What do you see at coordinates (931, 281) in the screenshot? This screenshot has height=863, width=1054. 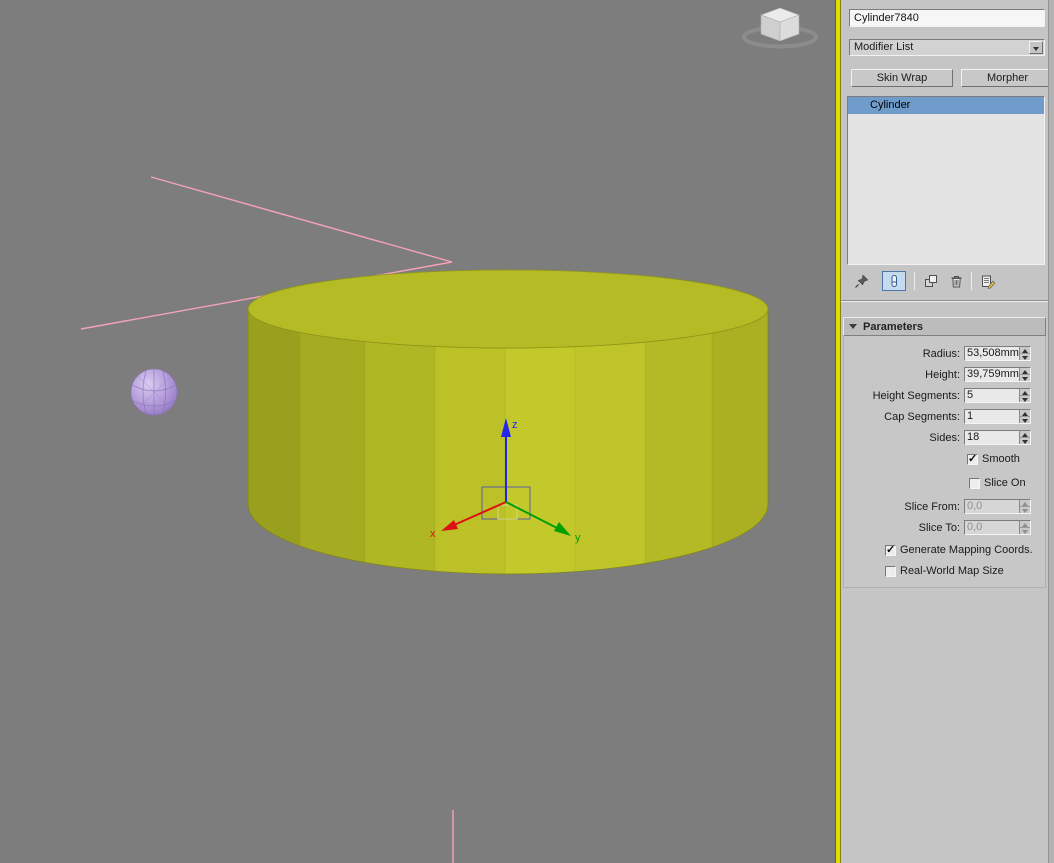 I see `make-unique-icon` at bounding box center [931, 281].